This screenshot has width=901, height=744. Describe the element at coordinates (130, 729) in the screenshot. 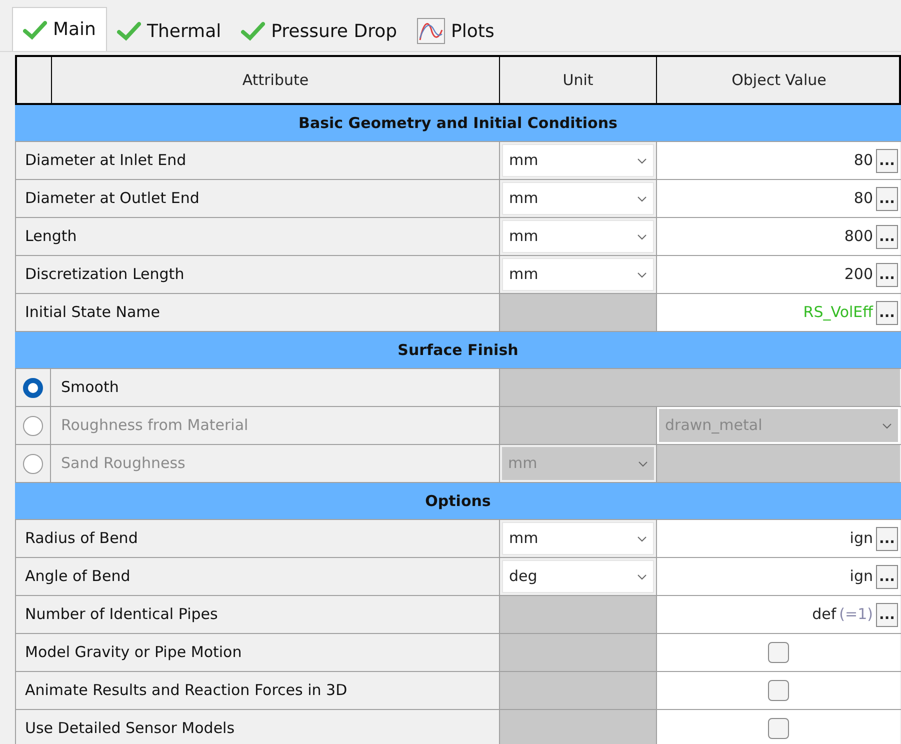

I see `row-label: Use Detailed Sensor Models` at that location.